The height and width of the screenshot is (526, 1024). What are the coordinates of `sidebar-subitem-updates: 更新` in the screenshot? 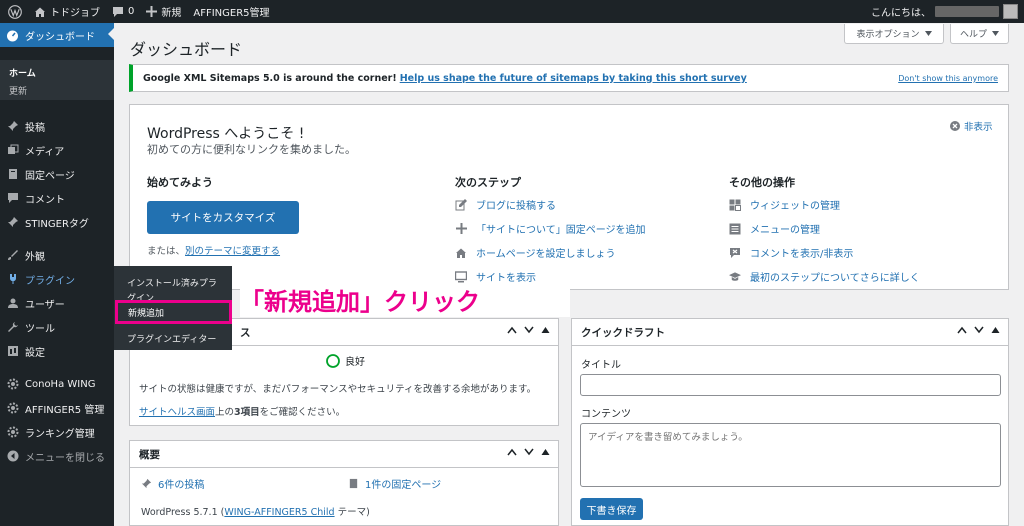 It's located at (18, 90).